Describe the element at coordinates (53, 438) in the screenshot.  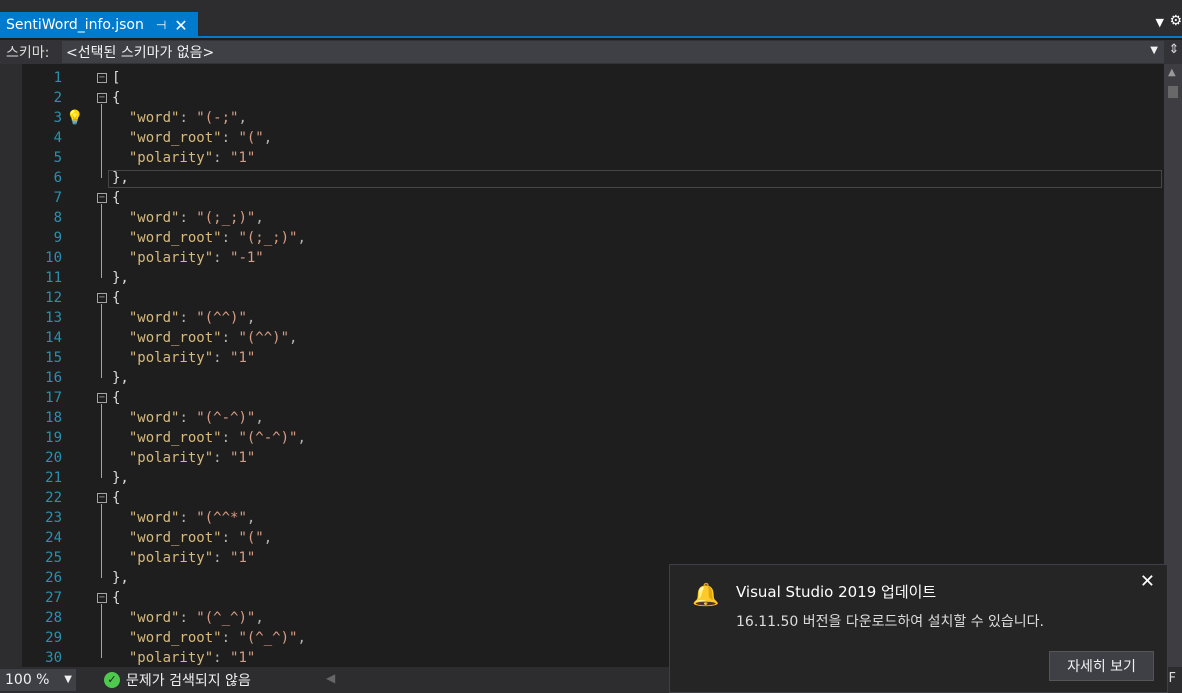
I see `line-number: 19` at that location.